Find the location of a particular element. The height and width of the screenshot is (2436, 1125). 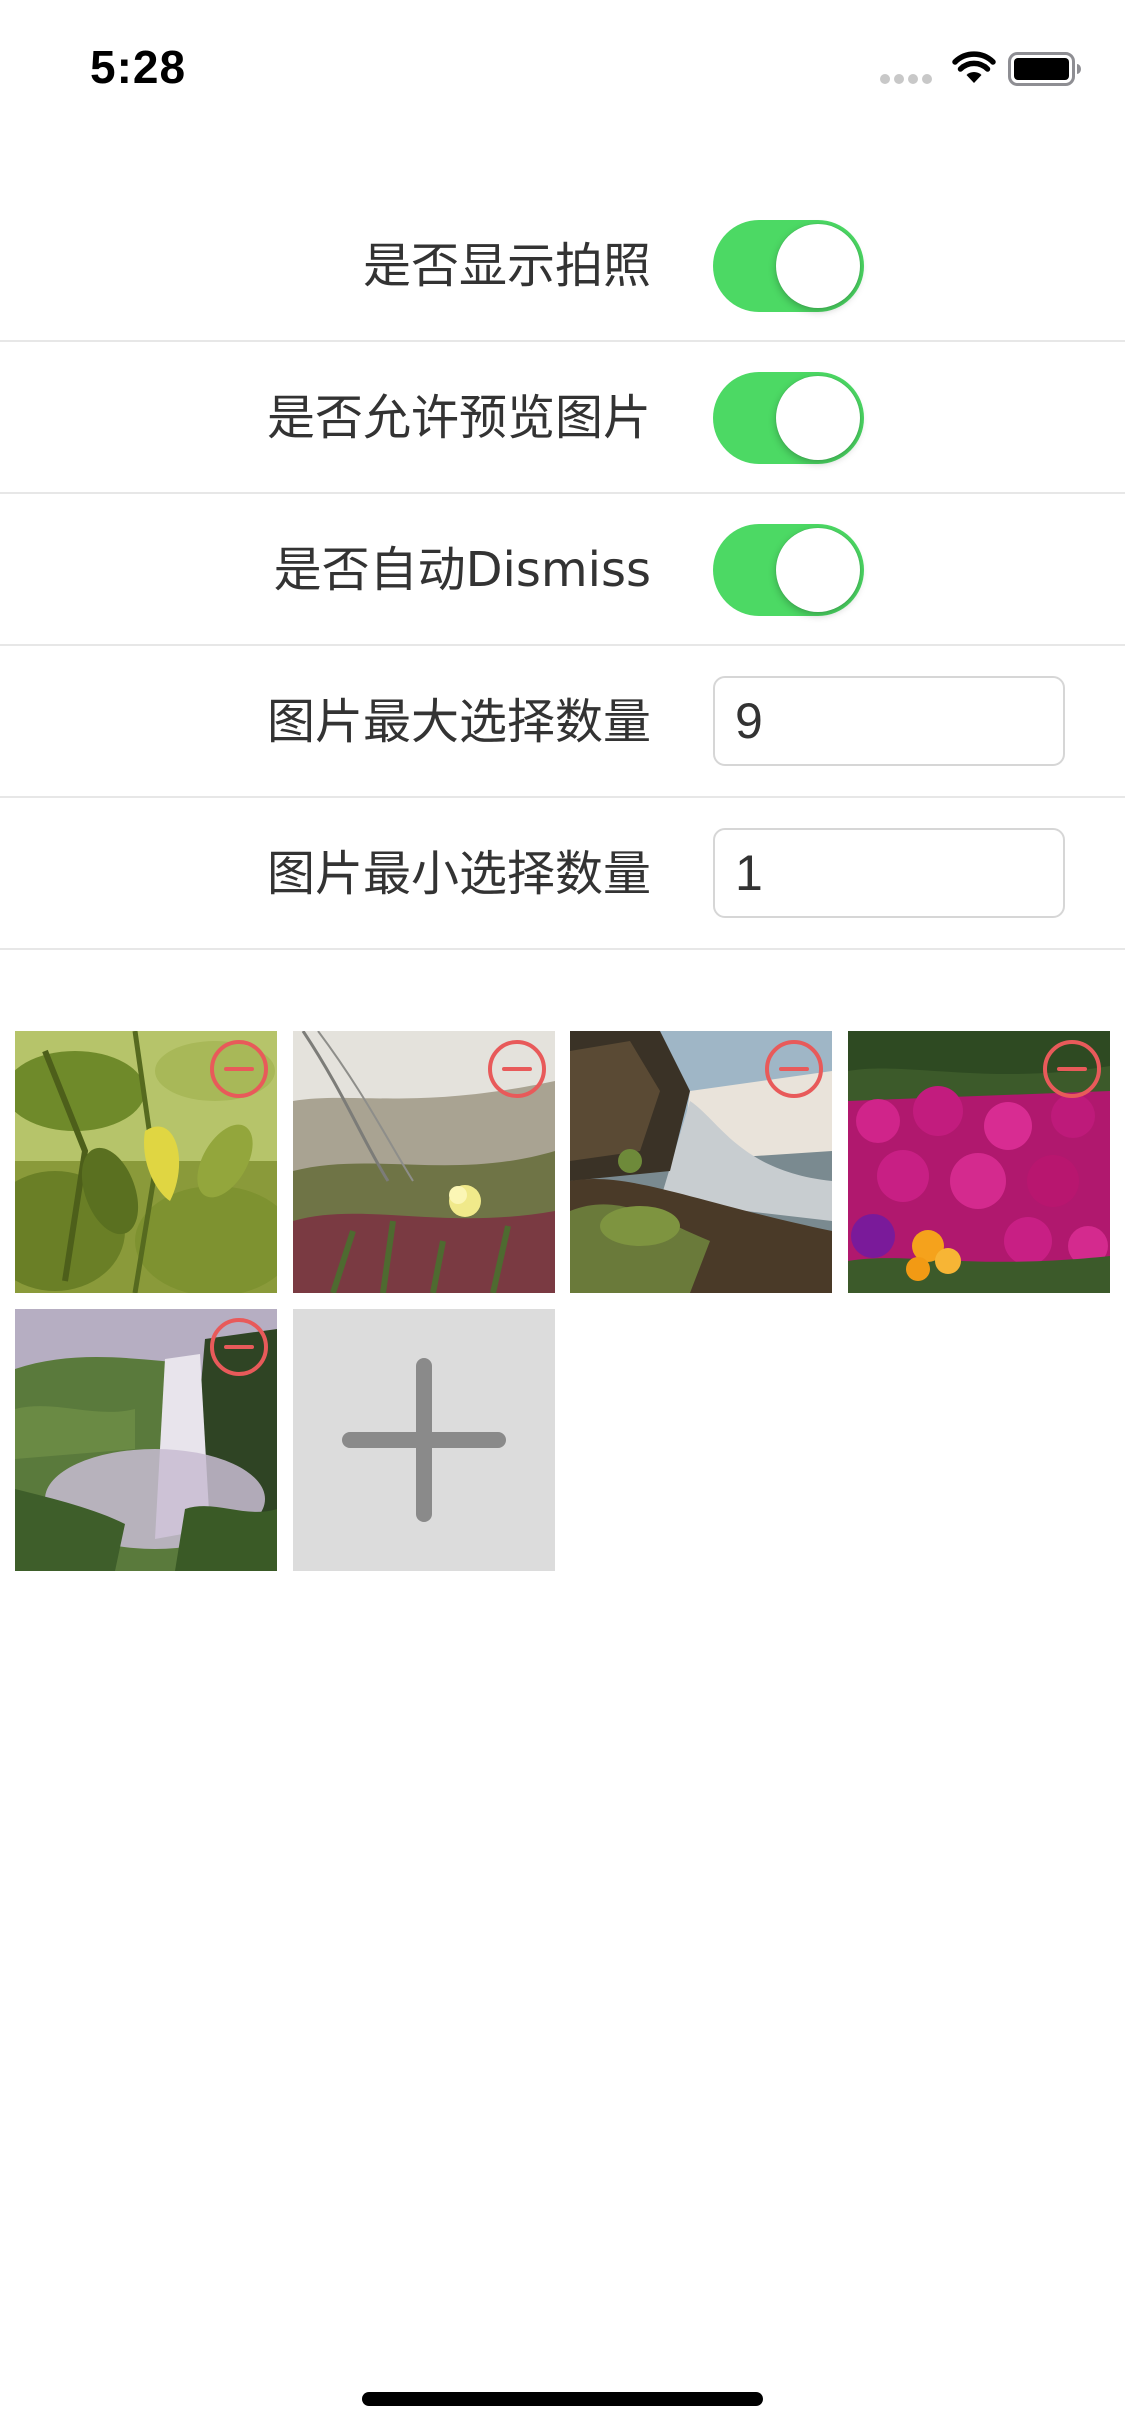

max-count-label: 图片最大选择数量 is located at coordinates (458, 722).